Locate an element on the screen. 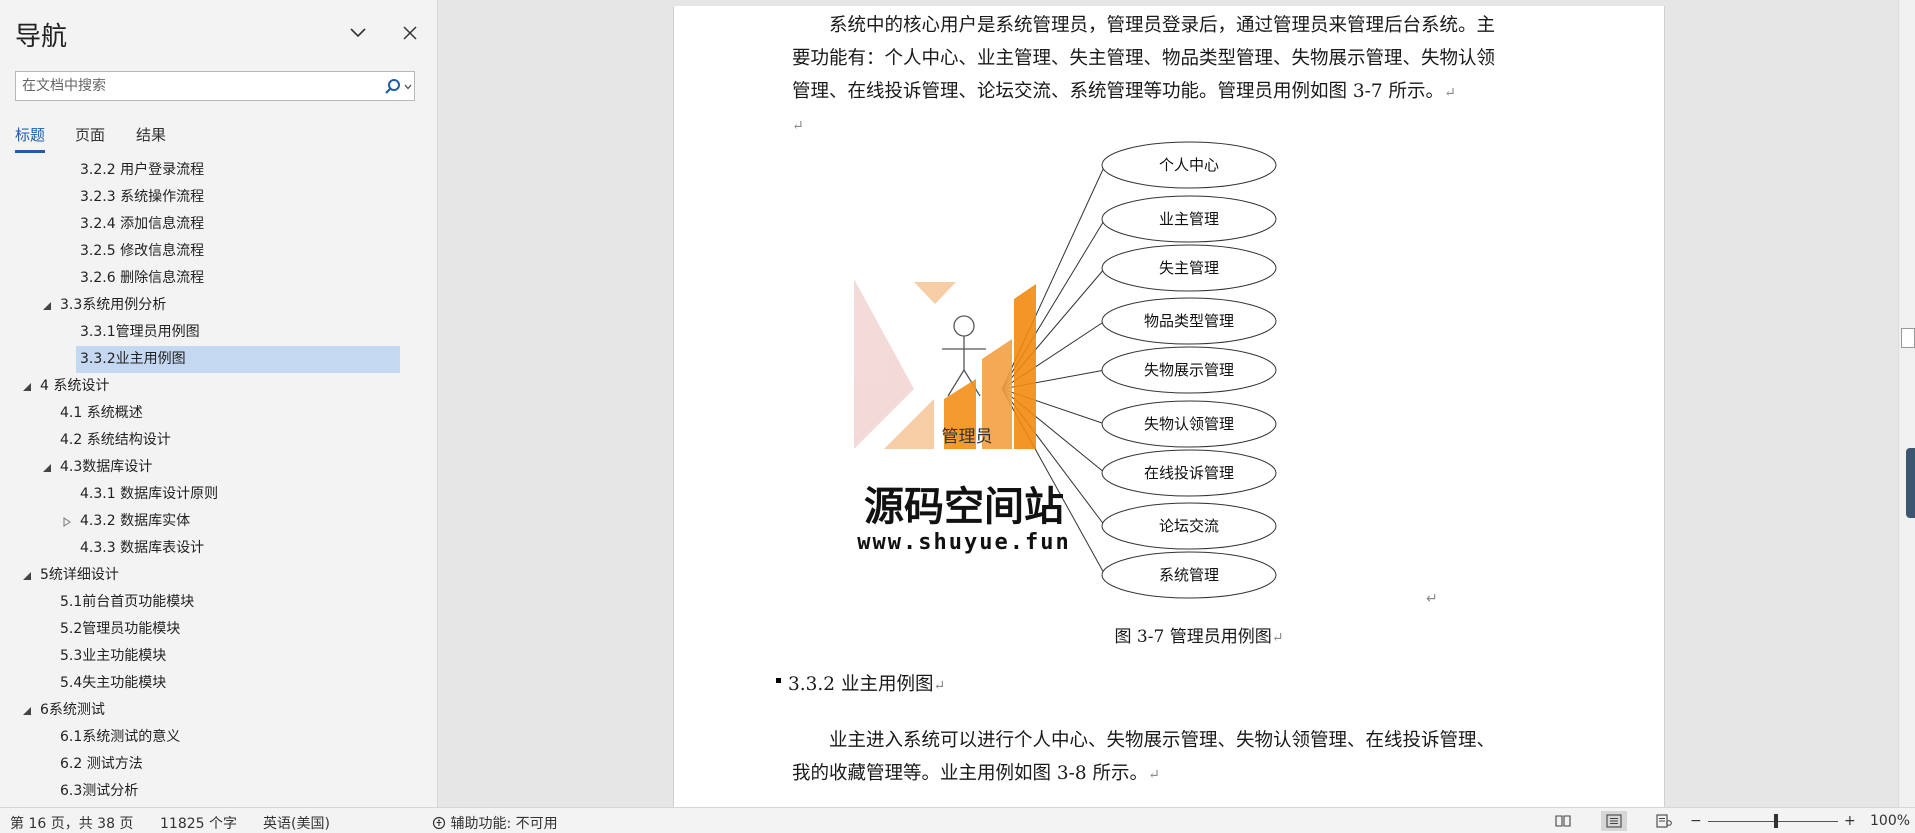 The height and width of the screenshot is (833, 1915). outline-item: 4.3.3 数据库表设计 is located at coordinates (142, 548).